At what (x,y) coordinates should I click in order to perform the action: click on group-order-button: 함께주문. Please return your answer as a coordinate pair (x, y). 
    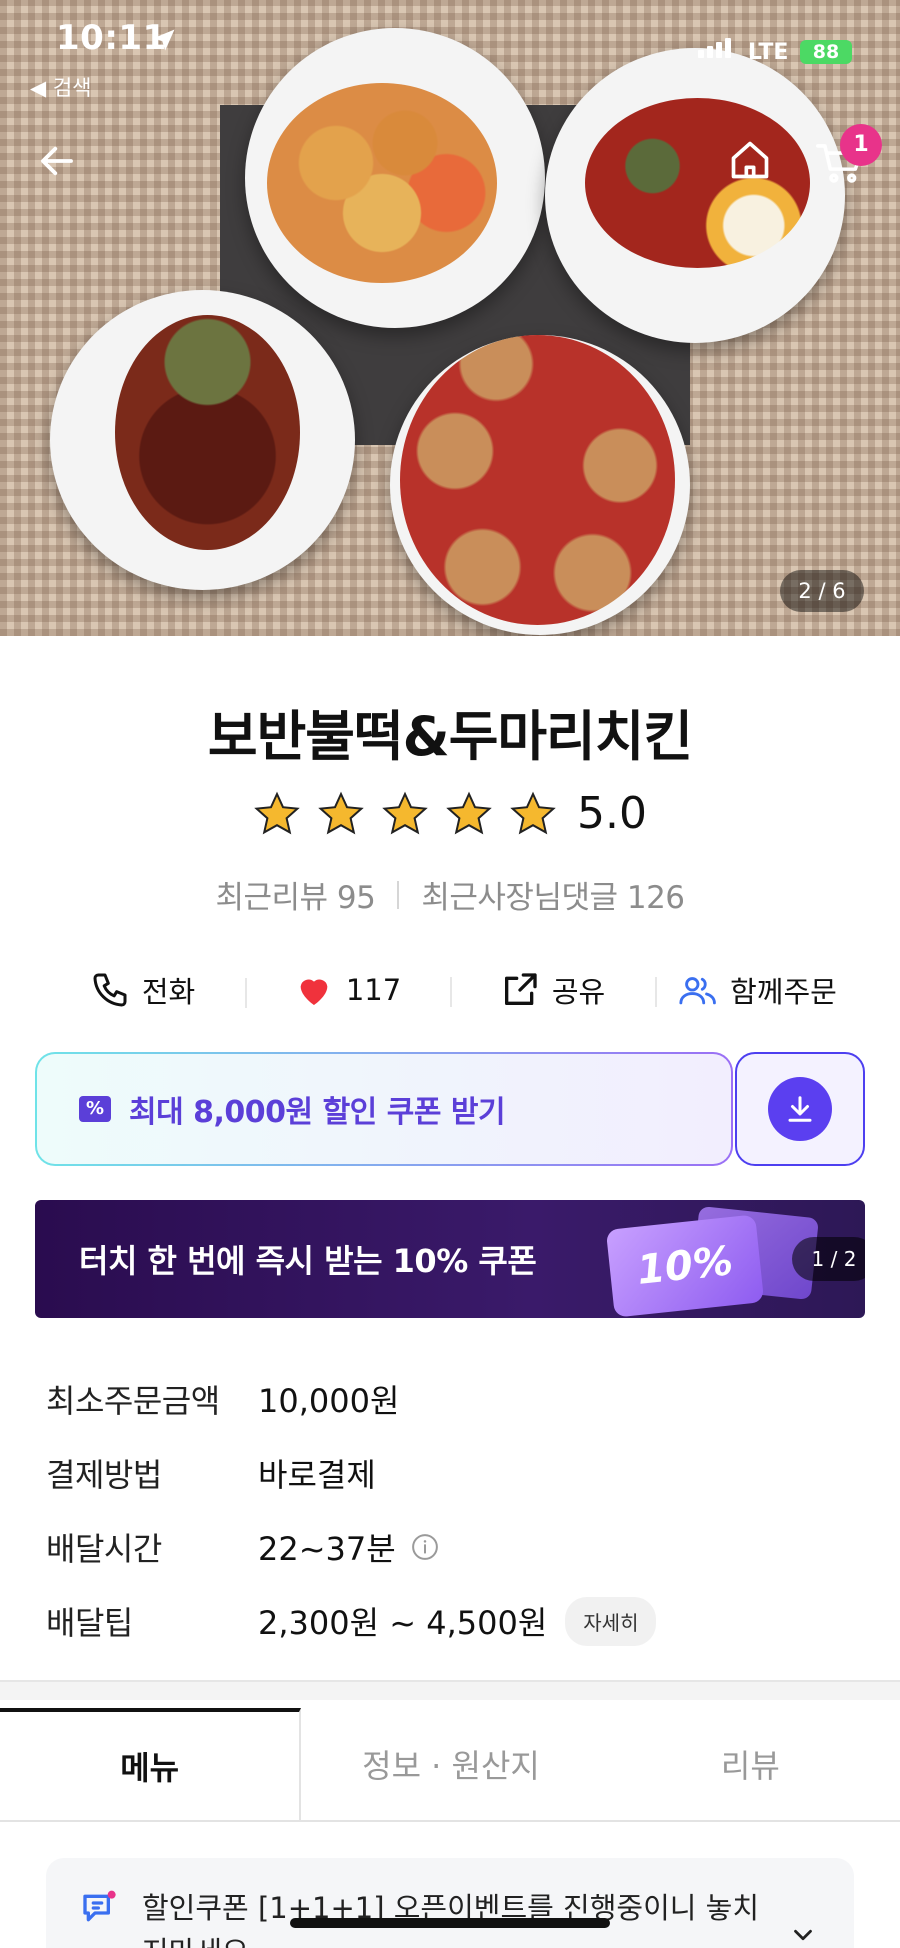
    Looking at the image, I should click on (757, 990).